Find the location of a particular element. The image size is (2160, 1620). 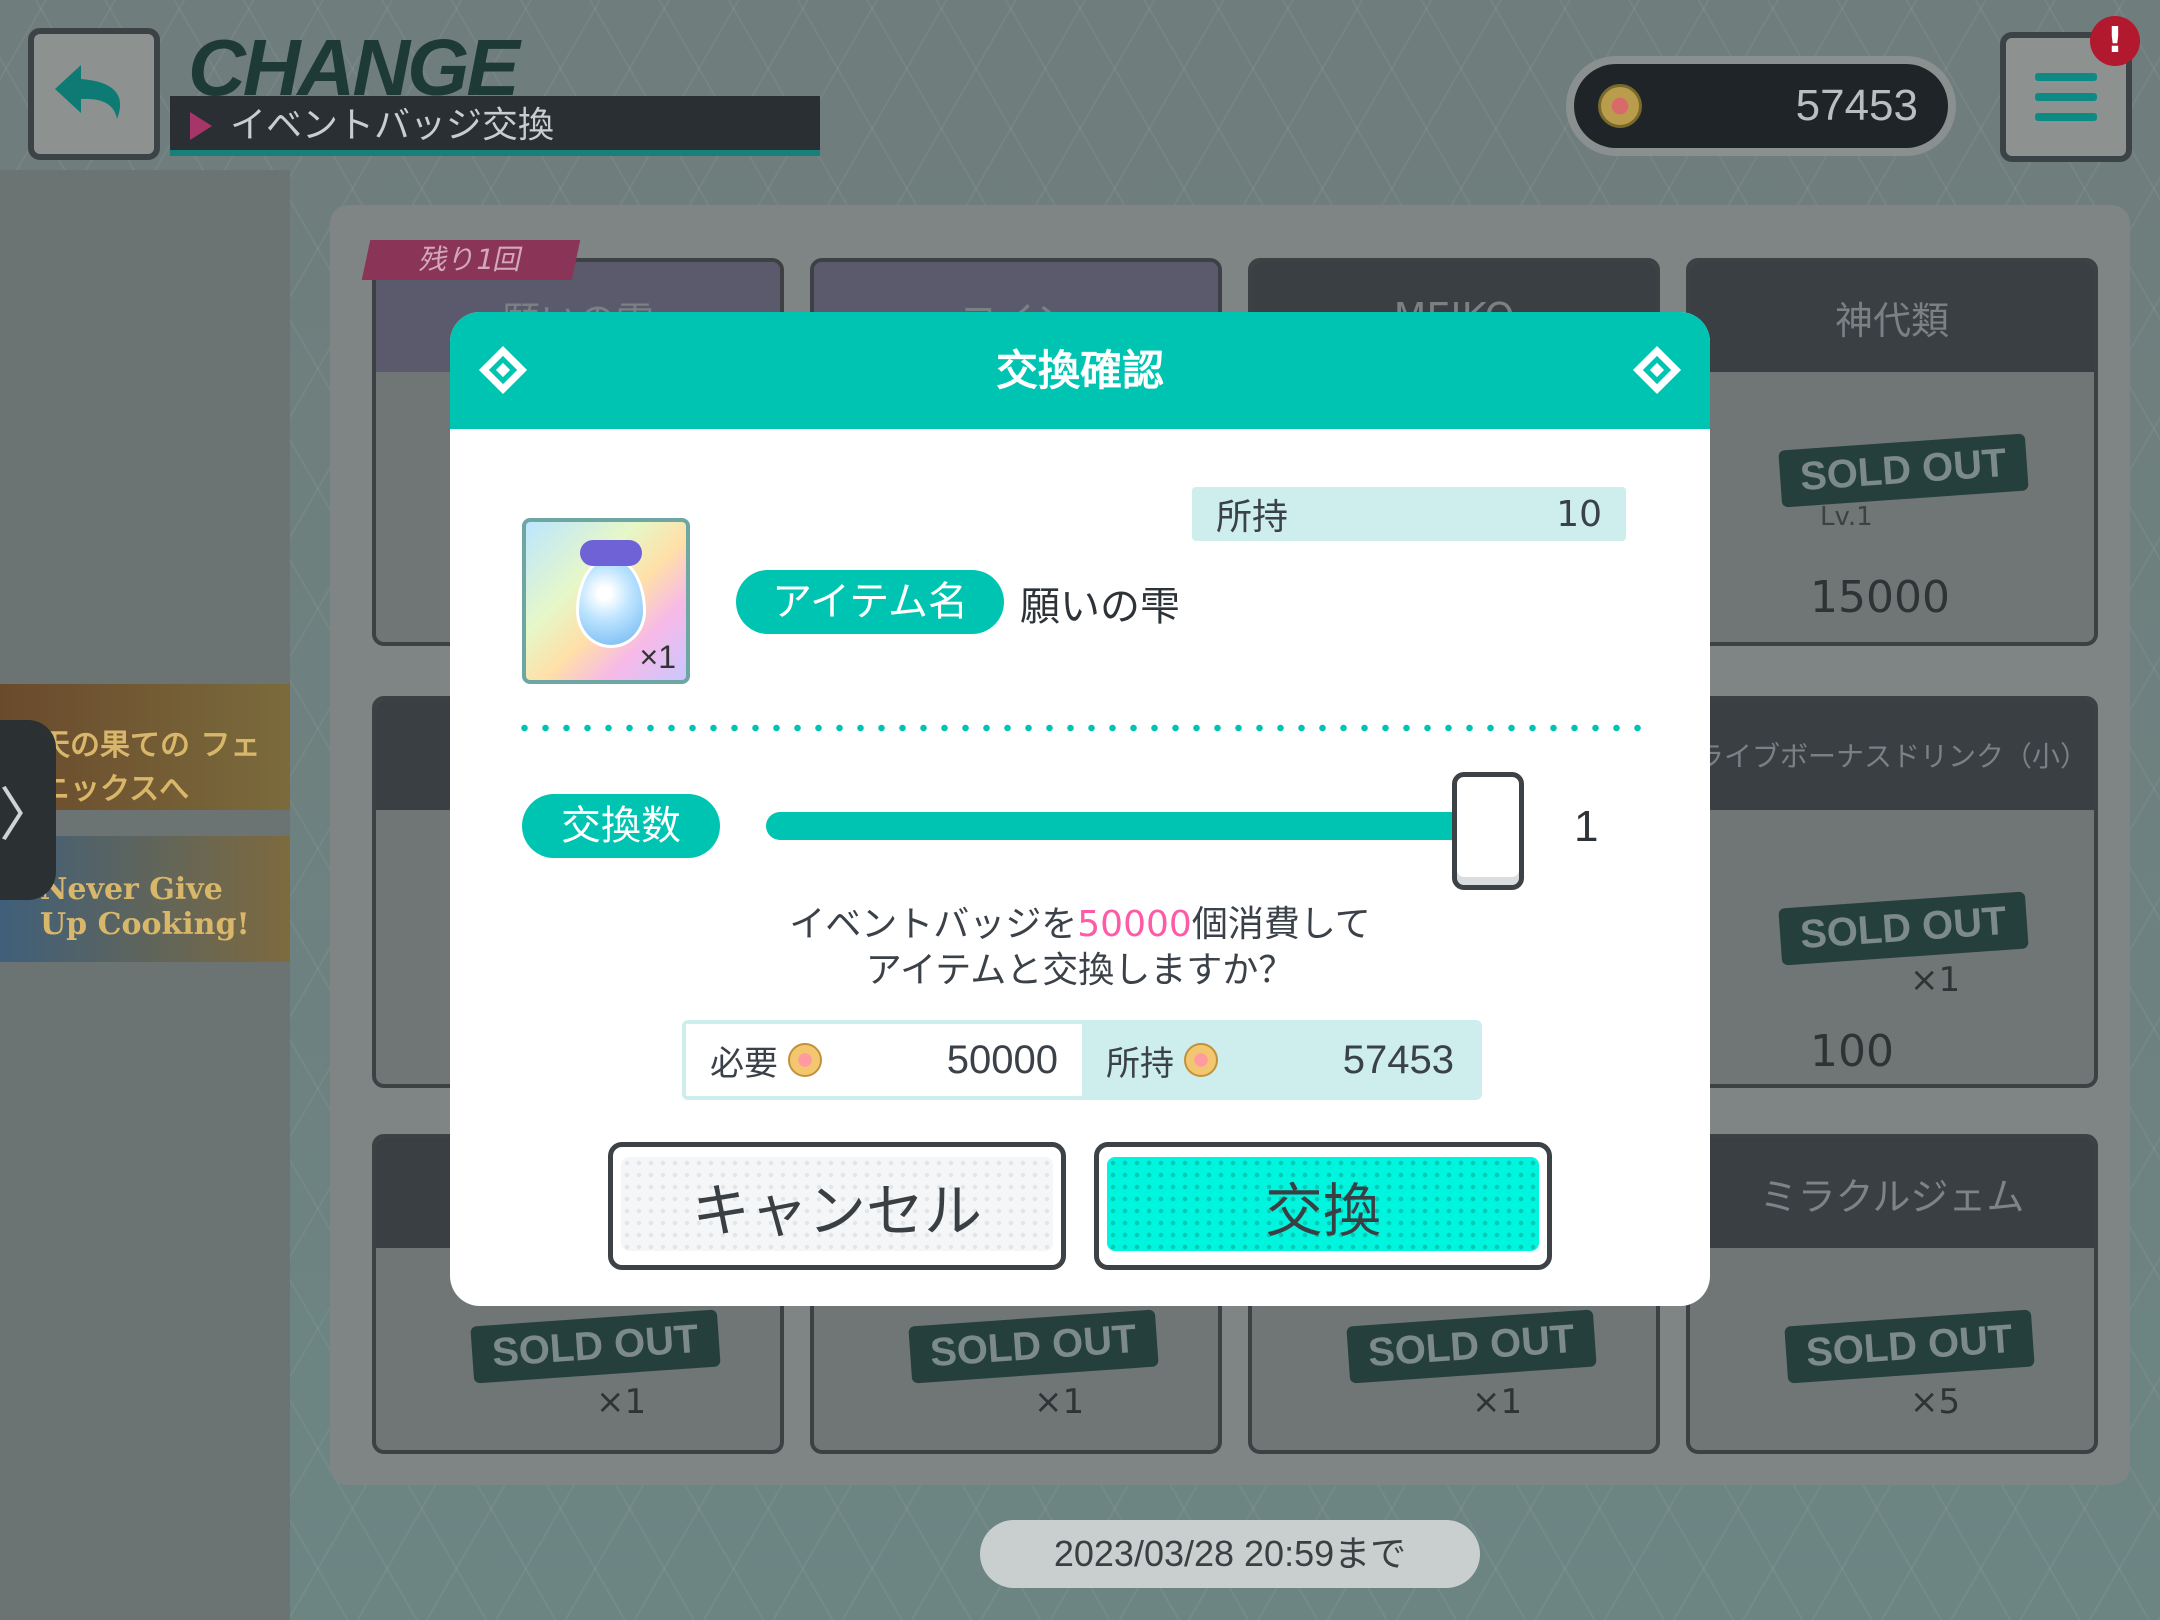

required-label: 必要 is located at coordinates (744, 1063).